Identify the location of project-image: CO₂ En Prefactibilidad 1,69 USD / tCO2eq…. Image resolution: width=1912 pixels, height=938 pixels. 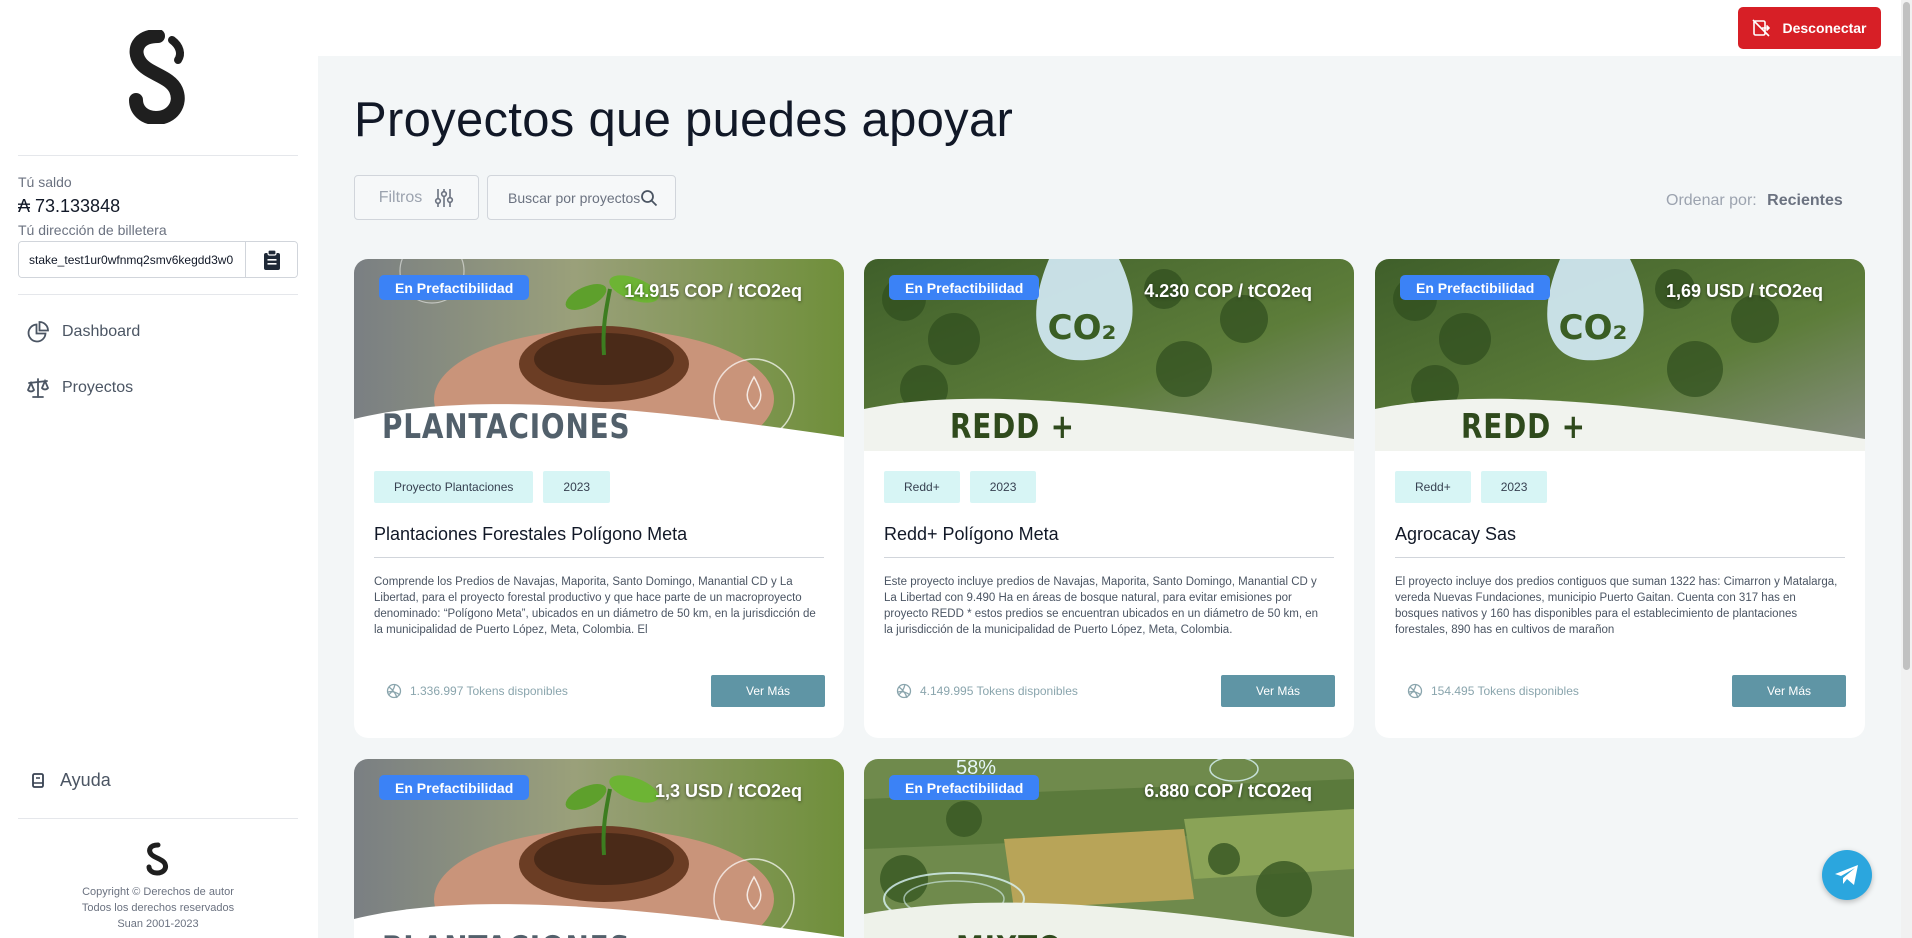
(1620, 355).